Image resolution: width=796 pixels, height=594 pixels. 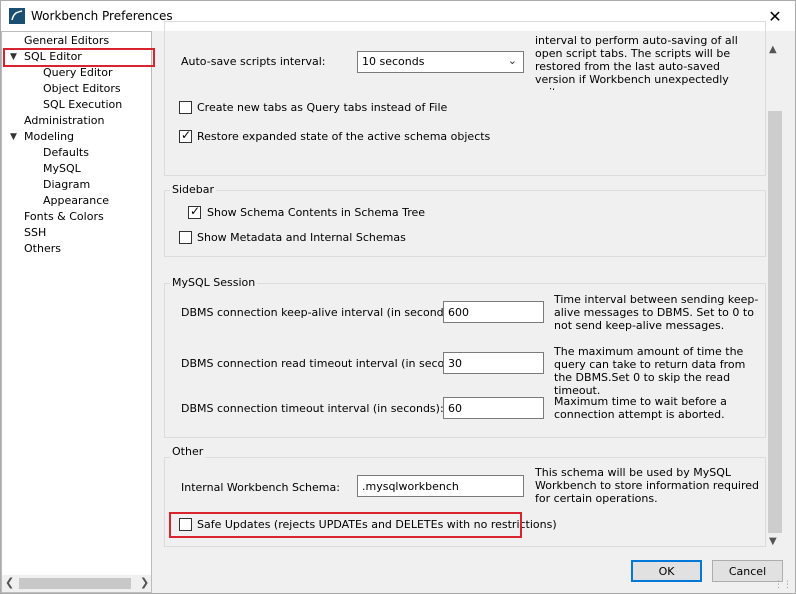 What do you see at coordinates (82, 105) in the screenshot?
I see `tree-item-sql-execution: SQL Execution` at bounding box center [82, 105].